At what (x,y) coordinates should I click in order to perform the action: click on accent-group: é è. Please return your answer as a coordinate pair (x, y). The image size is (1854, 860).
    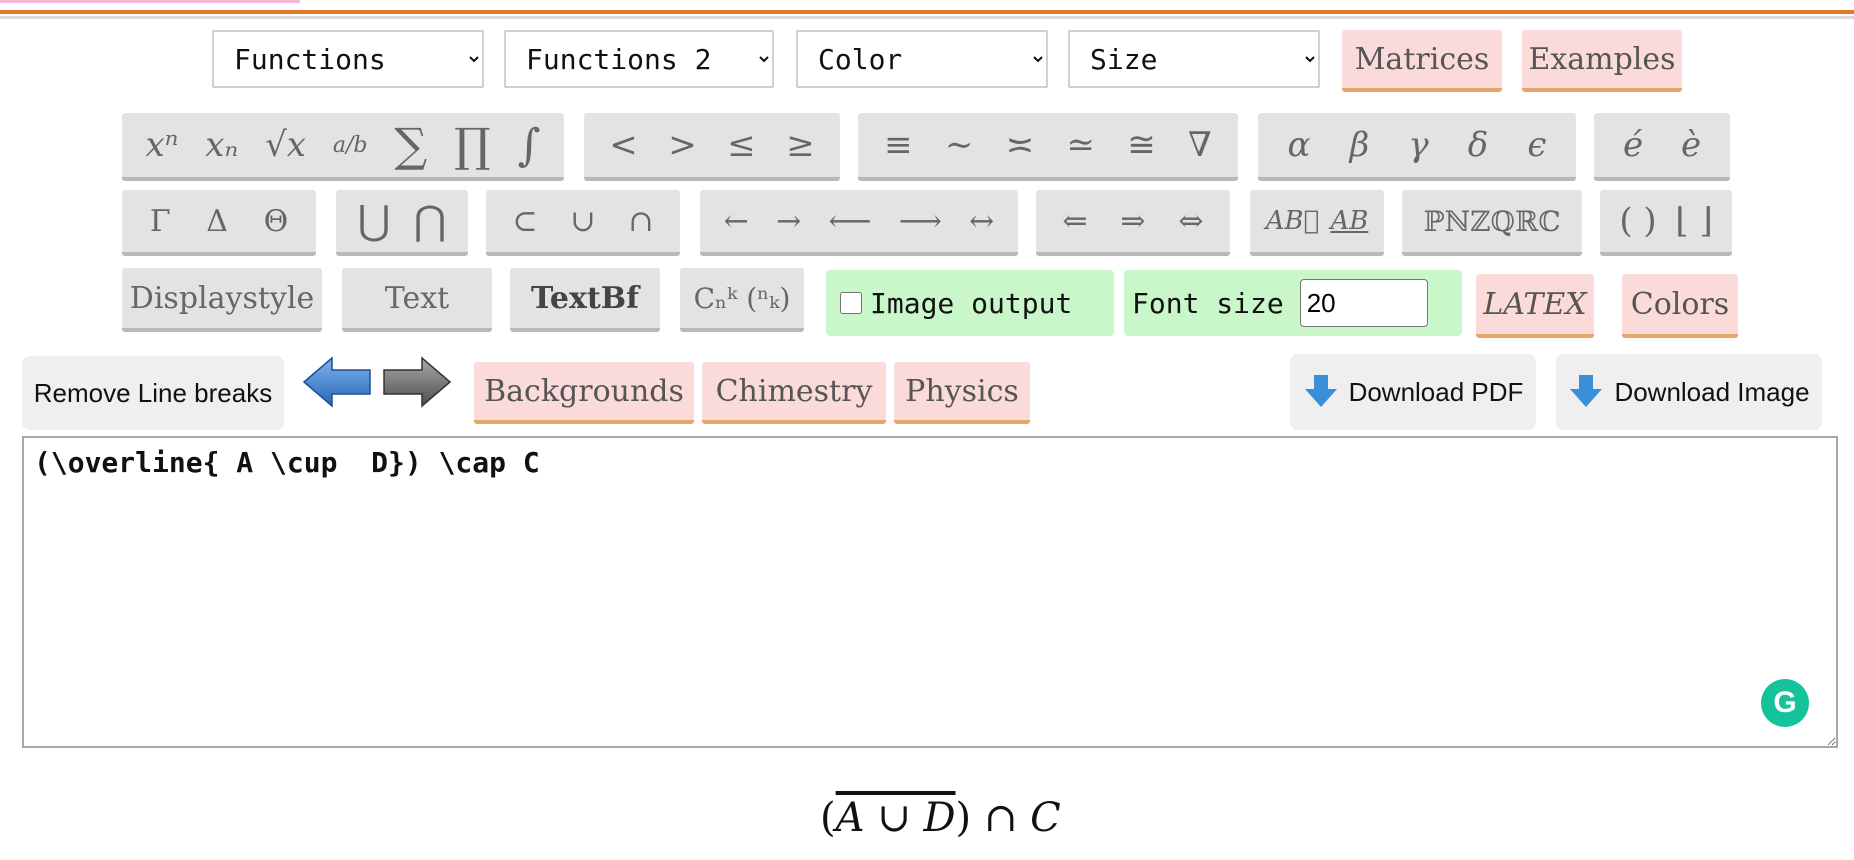
    Looking at the image, I should click on (1662, 147).